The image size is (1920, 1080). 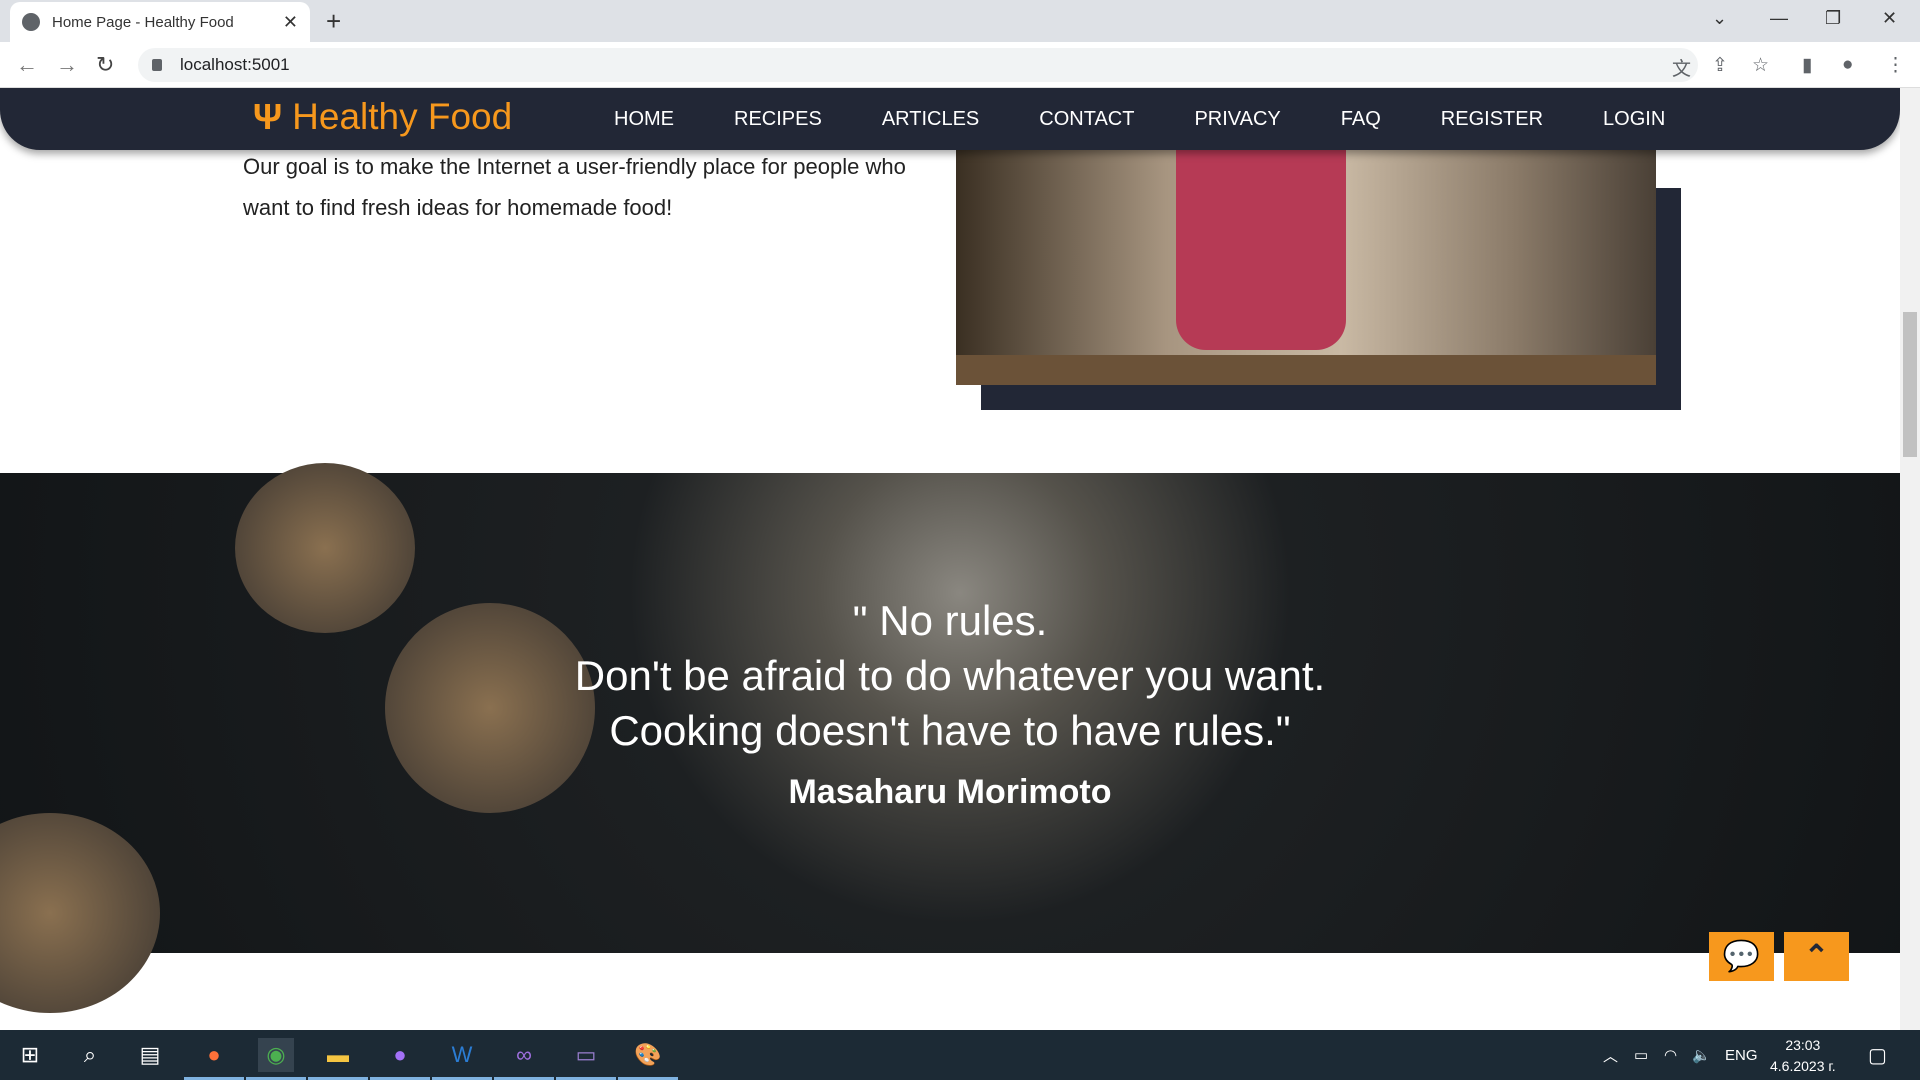 I want to click on browser-tab: Home Page - Healthy Food ✕, so click(x=160, y=22).